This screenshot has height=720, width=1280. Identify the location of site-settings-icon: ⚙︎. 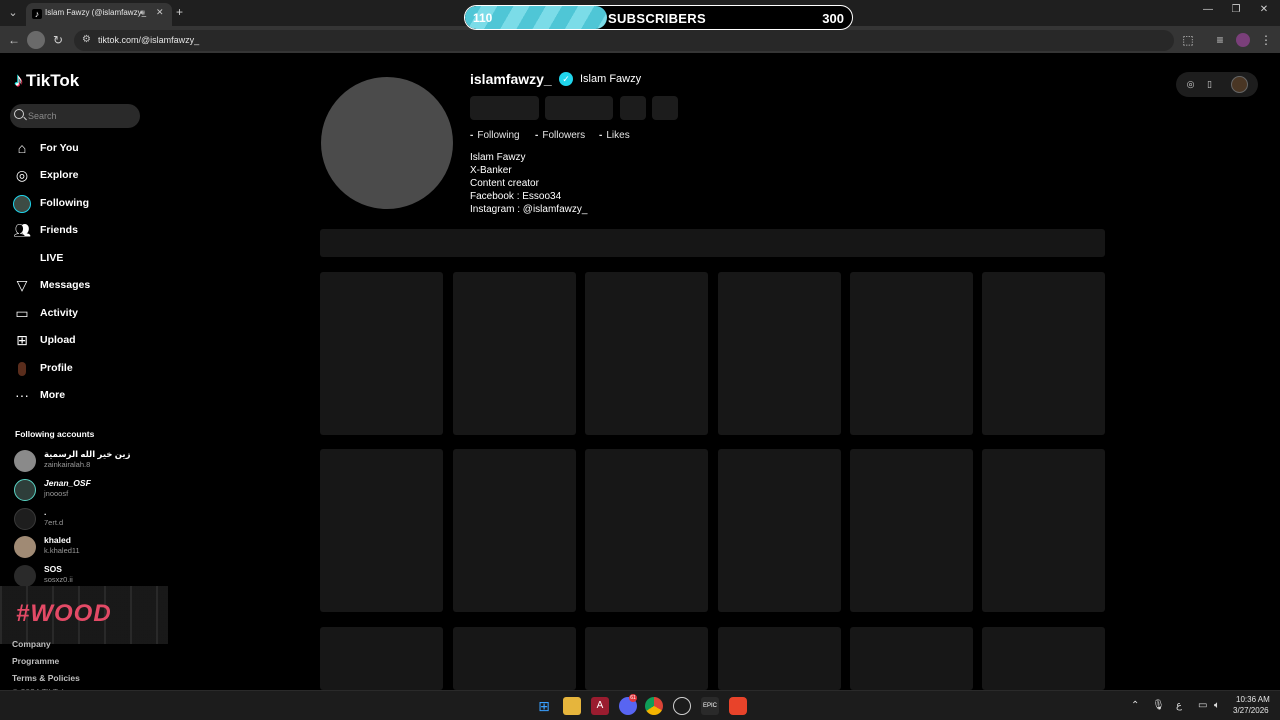
(88, 40).